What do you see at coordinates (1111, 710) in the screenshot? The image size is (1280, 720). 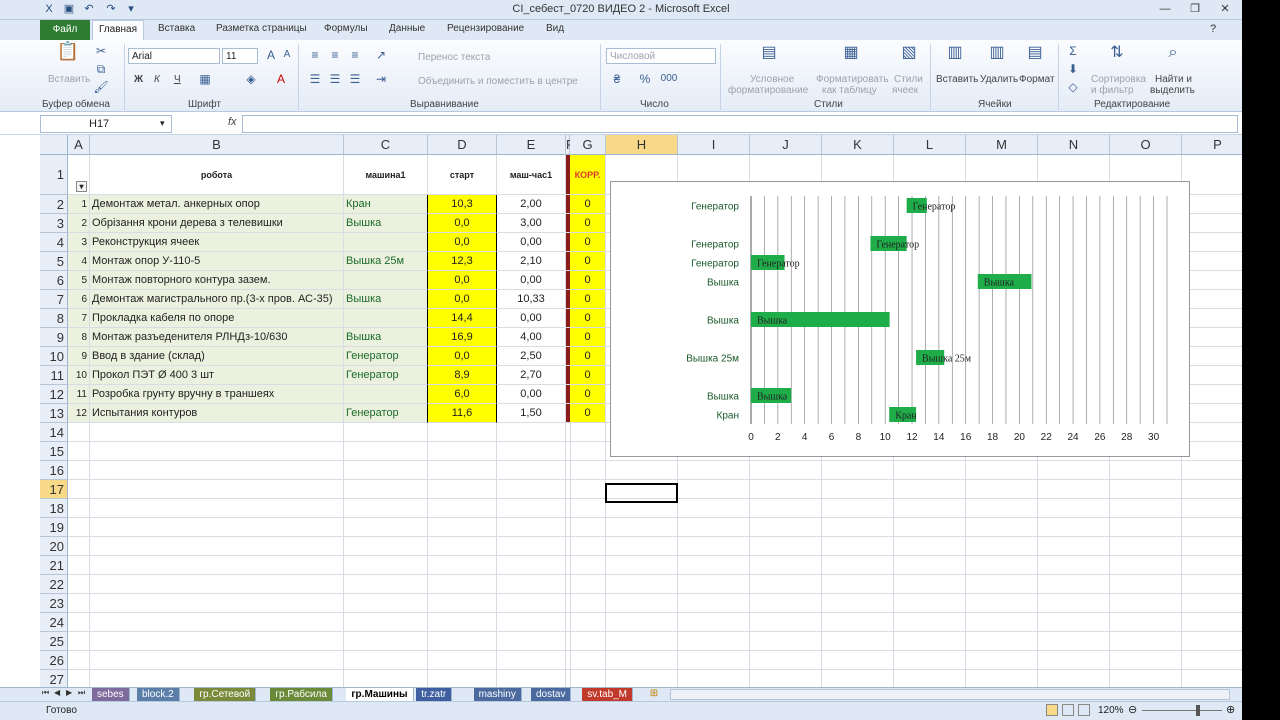 I see `zoom-level: 120%` at bounding box center [1111, 710].